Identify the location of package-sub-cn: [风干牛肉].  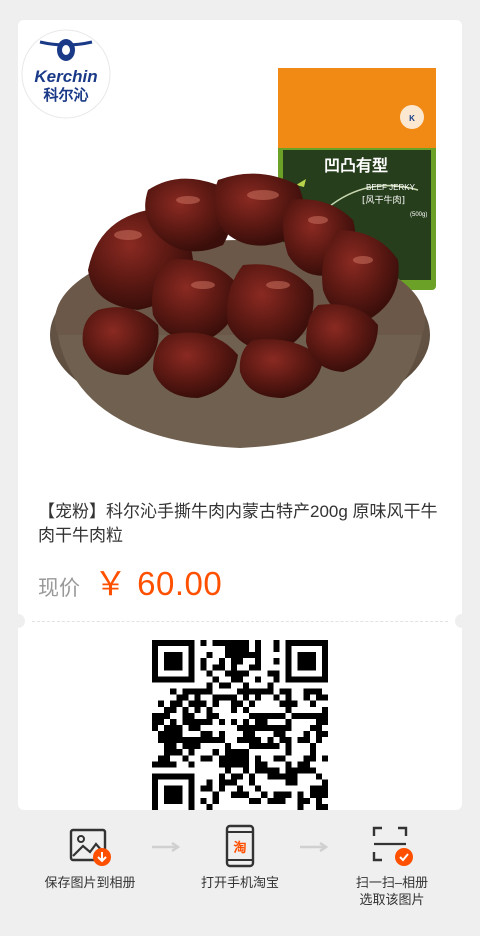
(383, 200).